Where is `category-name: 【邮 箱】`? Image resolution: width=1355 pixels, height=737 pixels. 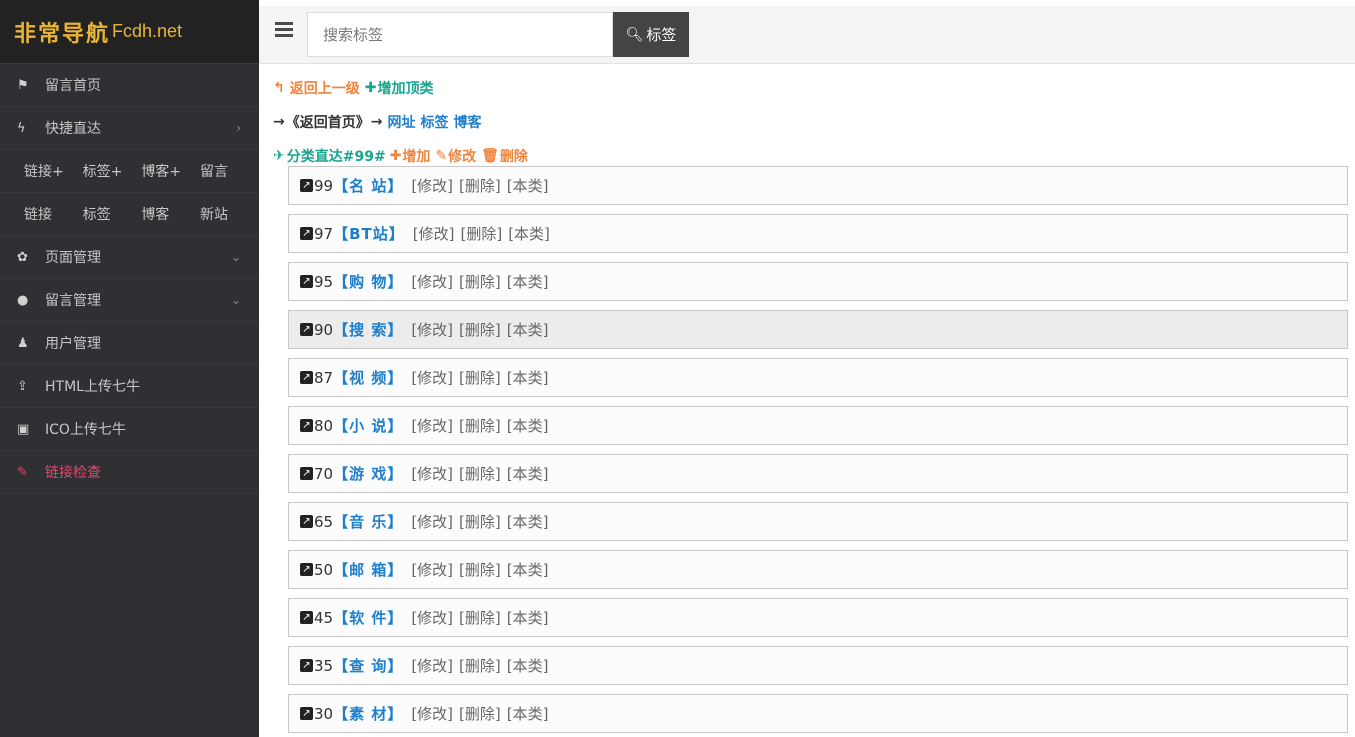
category-name: 【邮 箱】 is located at coordinates (368, 569).